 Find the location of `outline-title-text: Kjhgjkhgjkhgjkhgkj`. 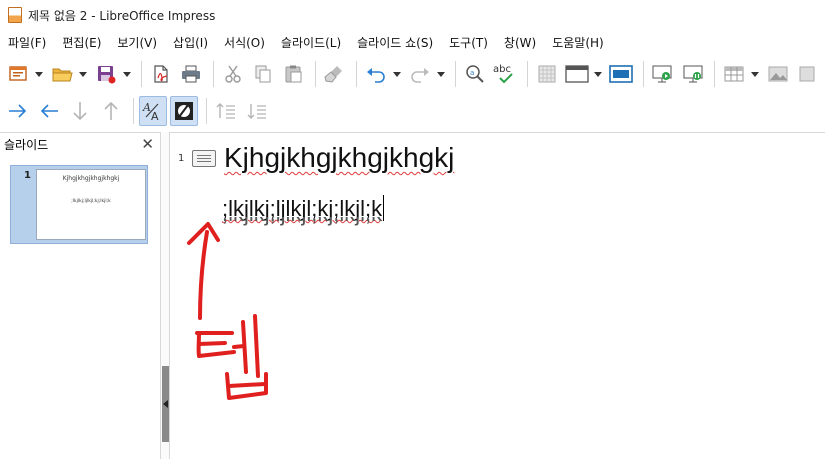

outline-title-text: Kjhgjkhgjkhgjkhgkj is located at coordinates (339, 158).